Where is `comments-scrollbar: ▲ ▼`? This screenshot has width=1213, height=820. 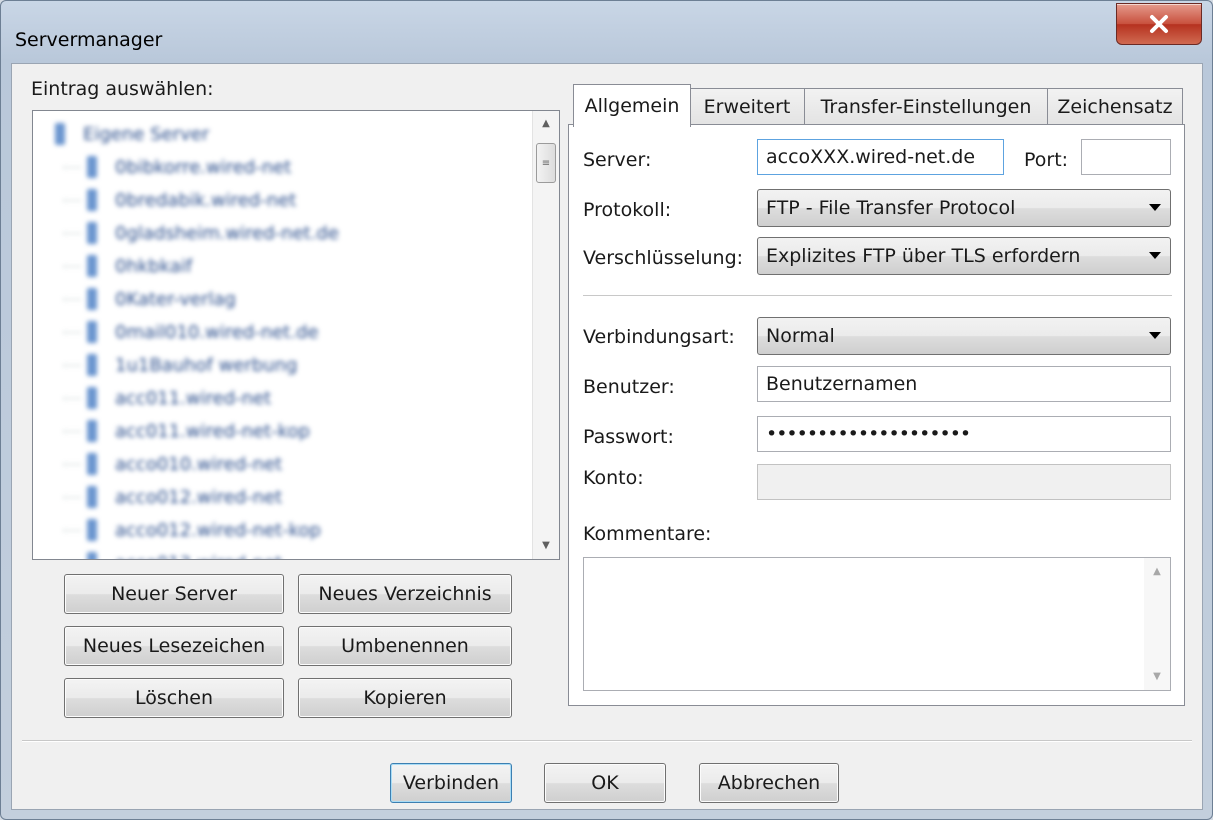
comments-scrollbar: ▲ ▼ is located at coordinates (1157, 624).